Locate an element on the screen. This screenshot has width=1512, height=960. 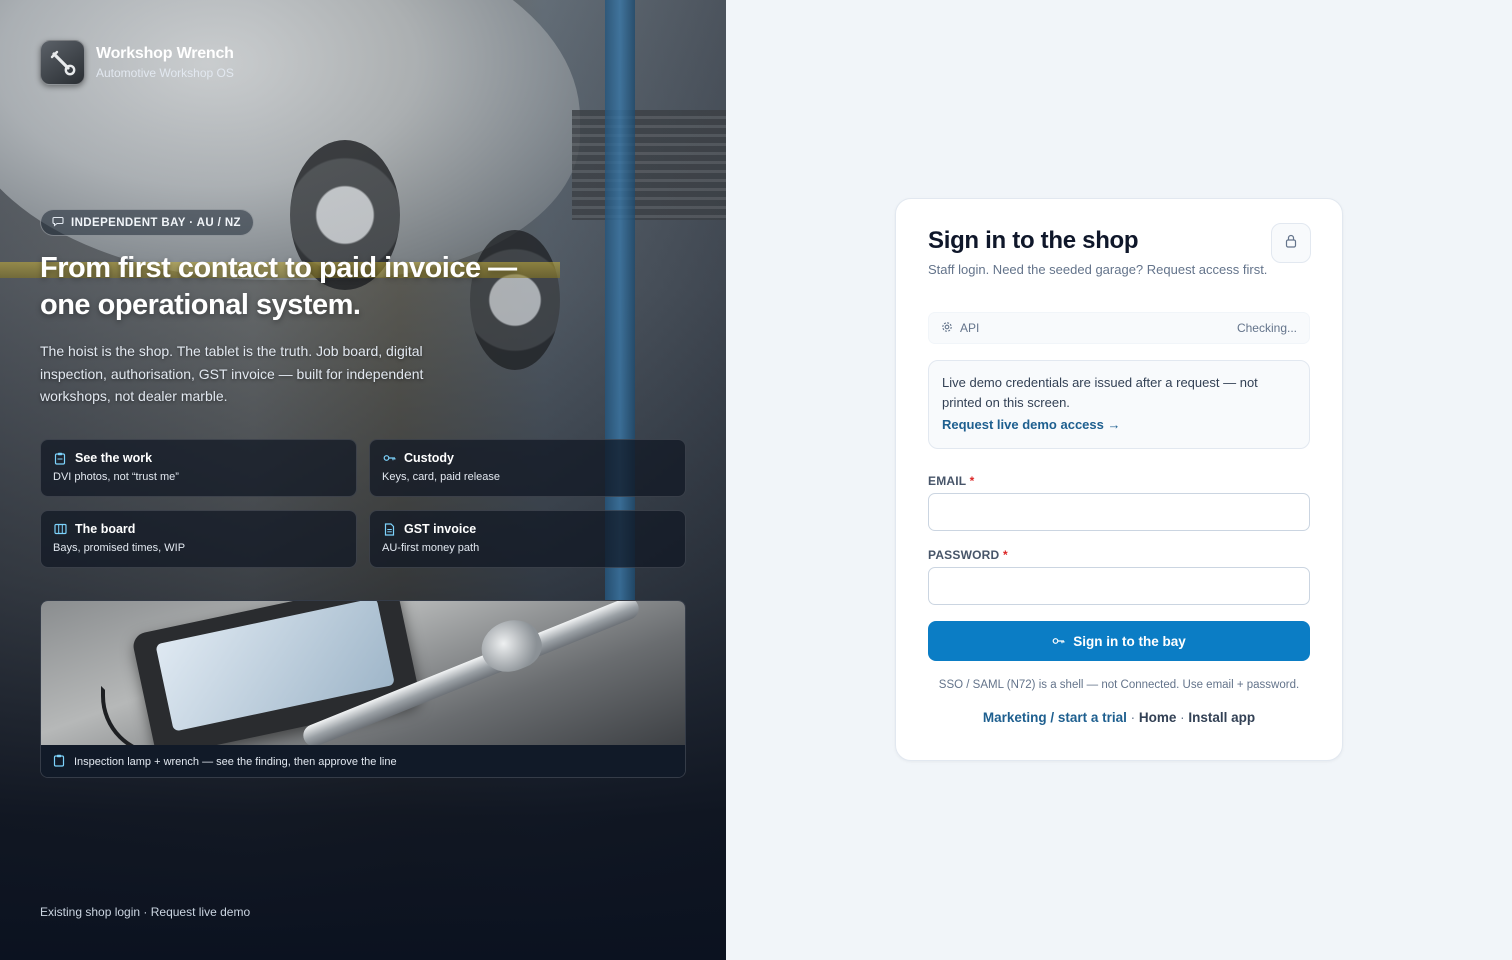
brand-subtitle: Automotive Workshop OS is located at coordinates (165, 73).